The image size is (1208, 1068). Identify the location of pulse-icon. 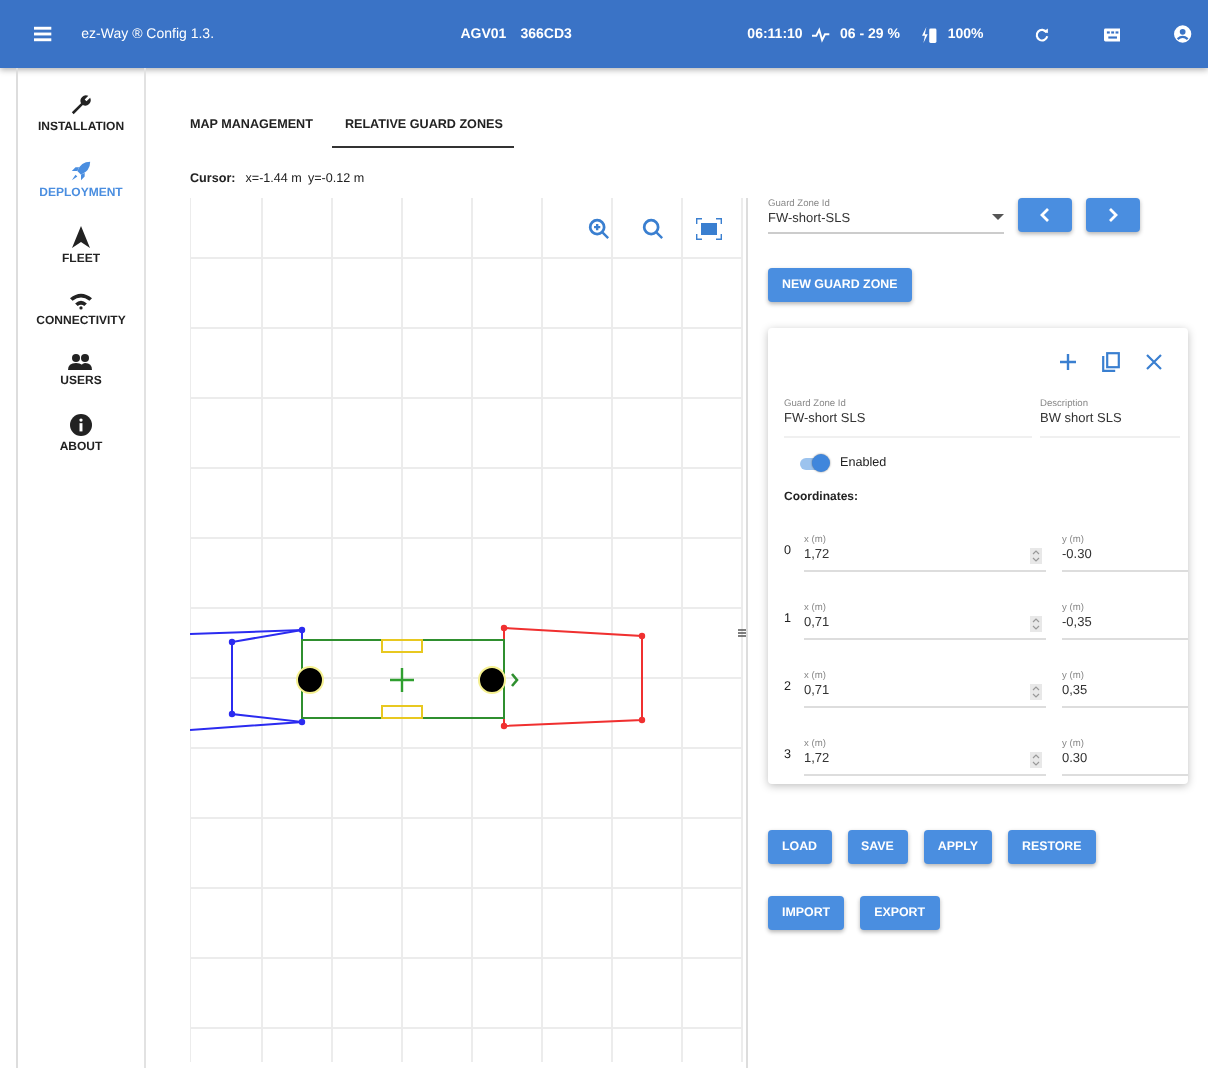
(821, 34).